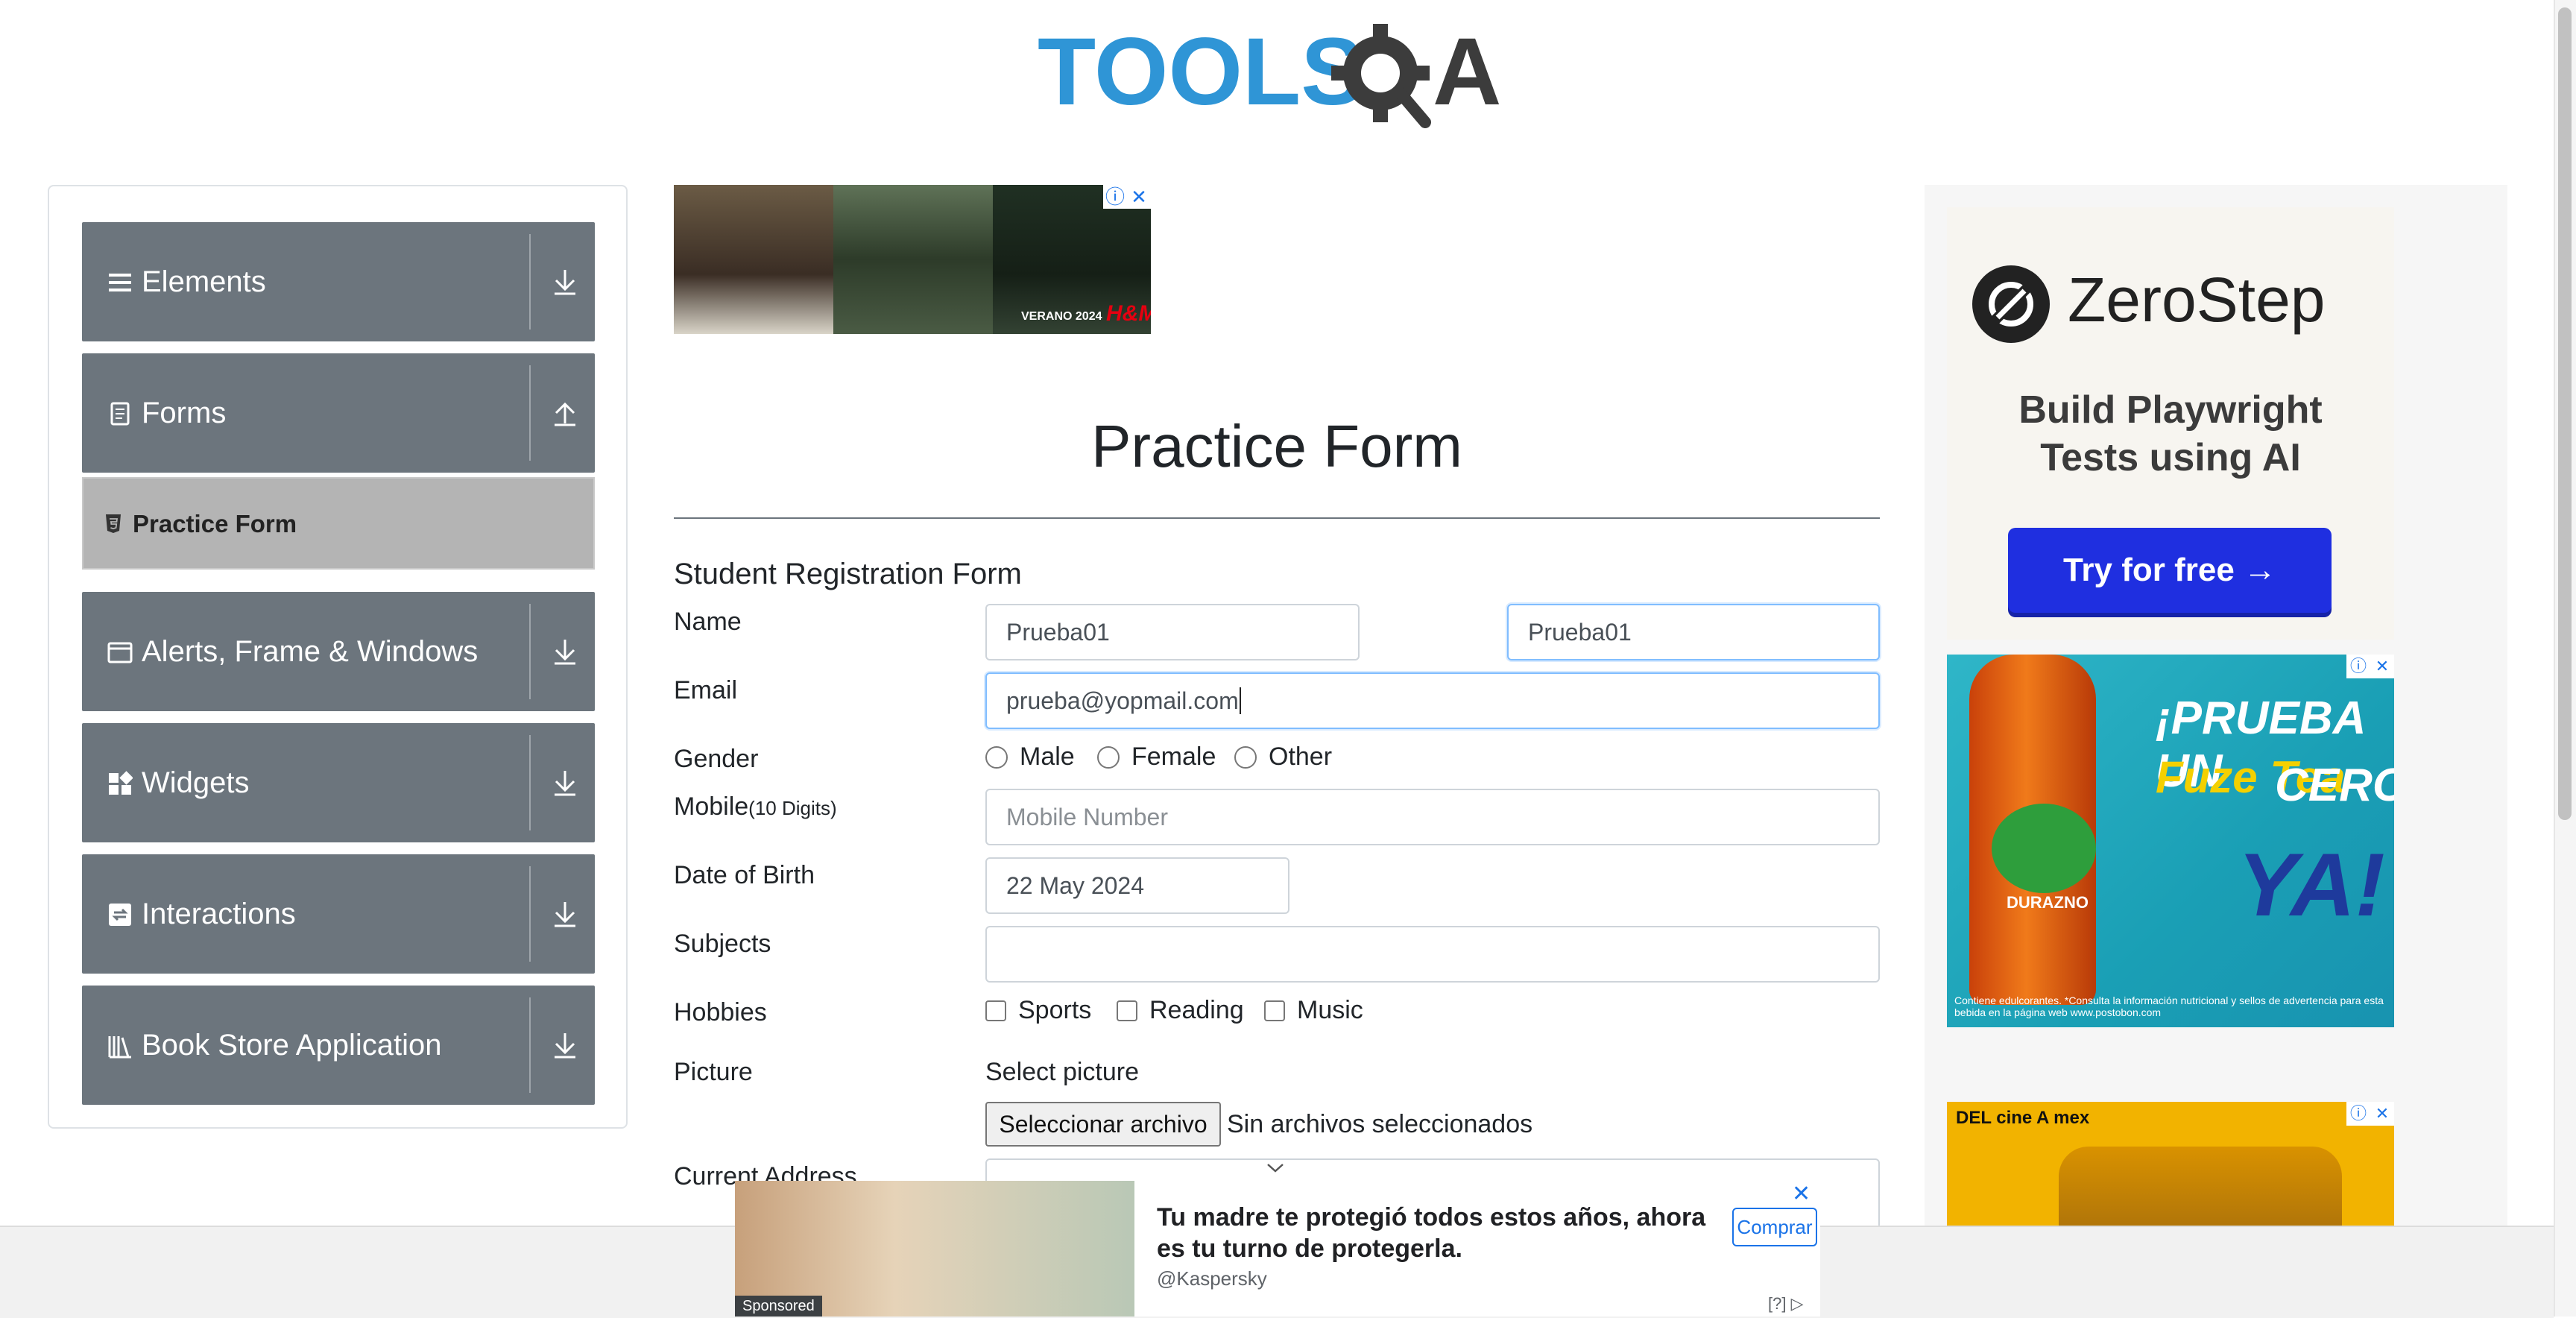  I want to click on window-icon, so click(120, 653).